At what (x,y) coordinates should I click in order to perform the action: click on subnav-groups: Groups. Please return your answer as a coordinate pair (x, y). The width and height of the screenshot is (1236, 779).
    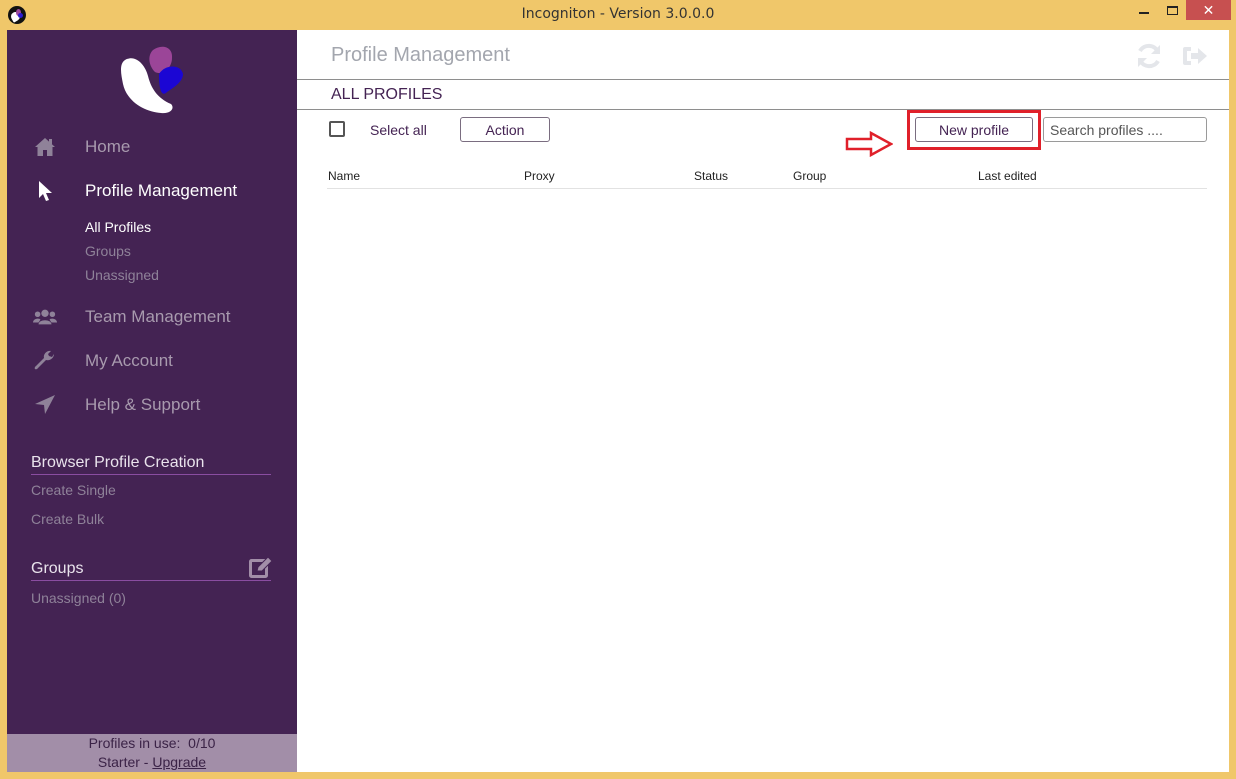
    Looking at the image, I should click on (108, 251).